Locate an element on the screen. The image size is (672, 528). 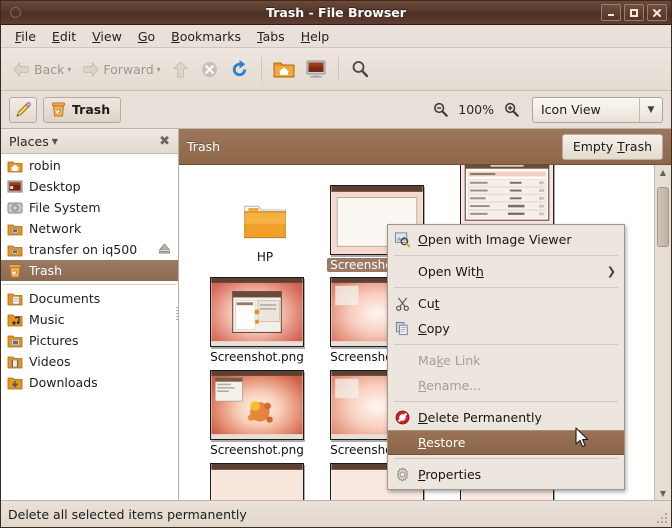
reload-icon is located at coordinates (239, 67).